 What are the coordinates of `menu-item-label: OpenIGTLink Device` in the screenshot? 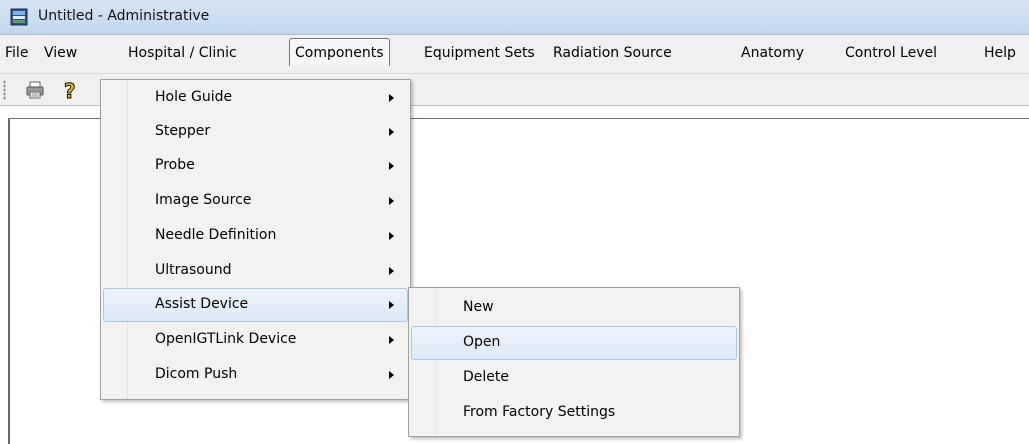 It's located at (226, 339).